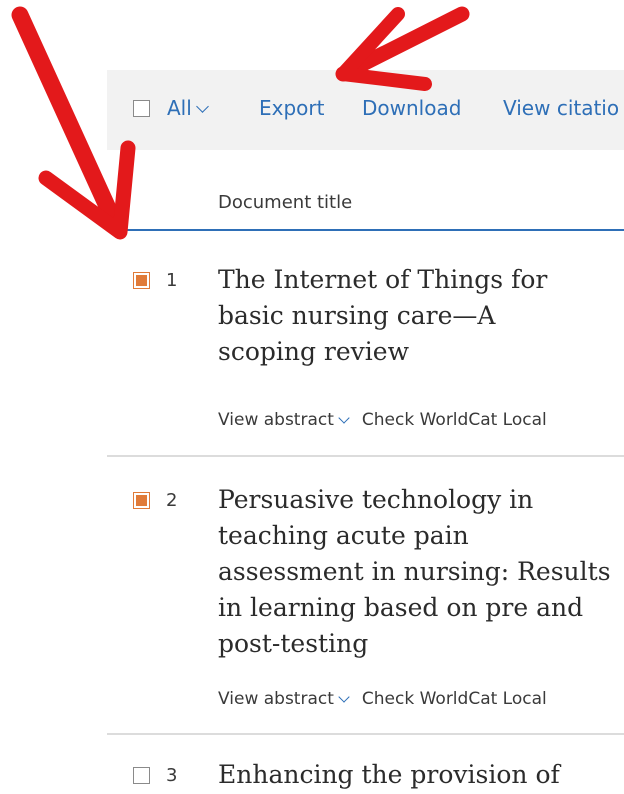  I want to click on select-all-checkbox, so click(141, 108).